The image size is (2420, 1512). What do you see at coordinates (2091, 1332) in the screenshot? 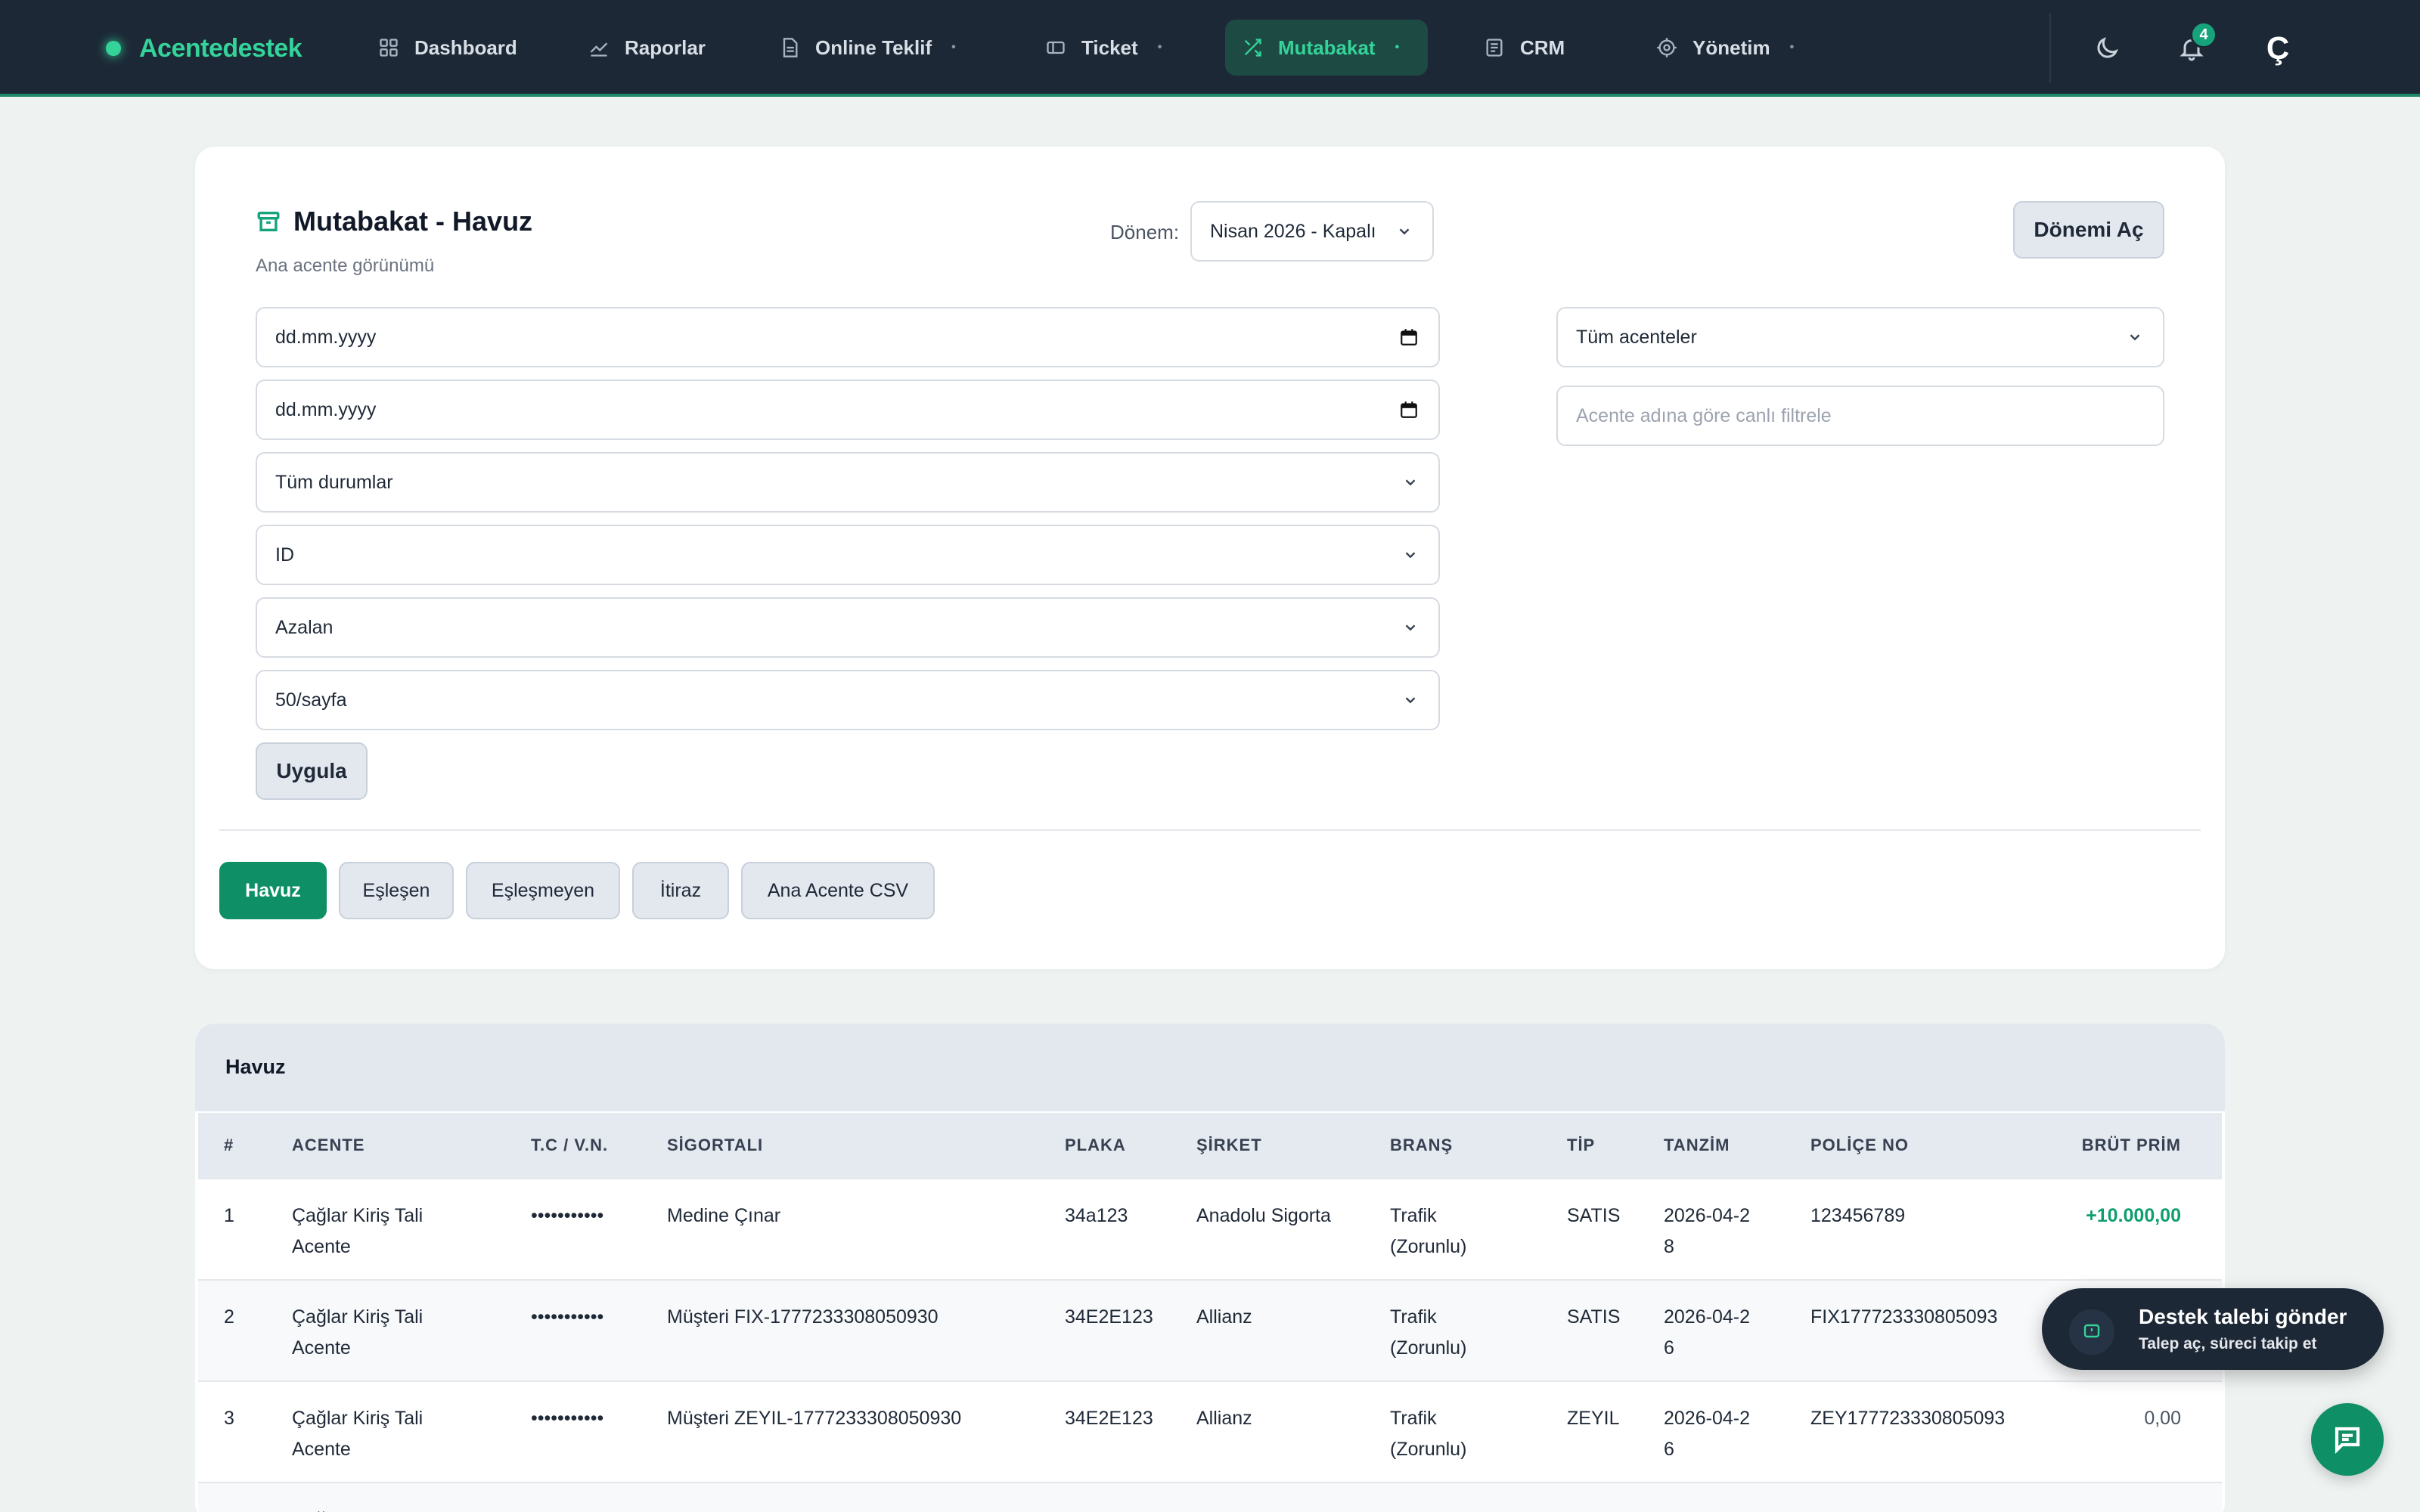
I see `message-alert-icon` at bounding box center [2091, 1332].